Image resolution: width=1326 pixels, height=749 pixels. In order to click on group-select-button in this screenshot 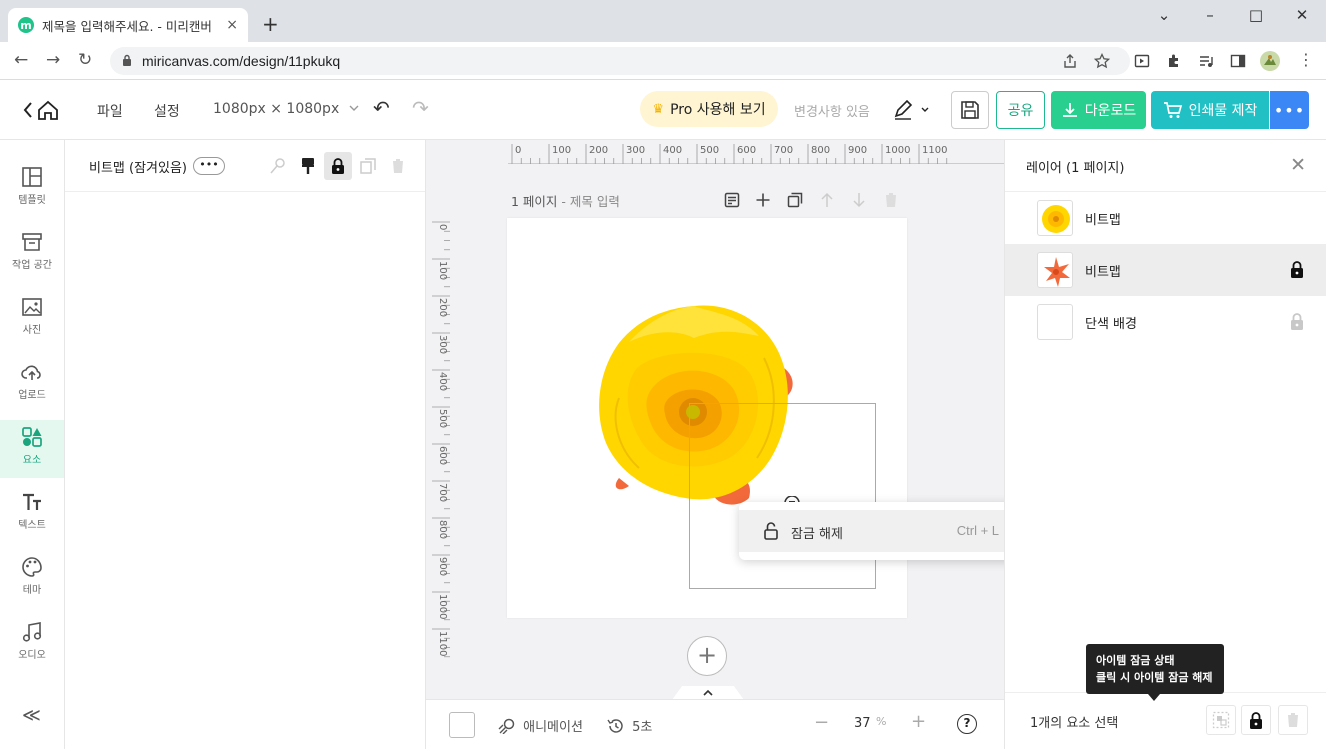, I will do `click(1221, 720)`.